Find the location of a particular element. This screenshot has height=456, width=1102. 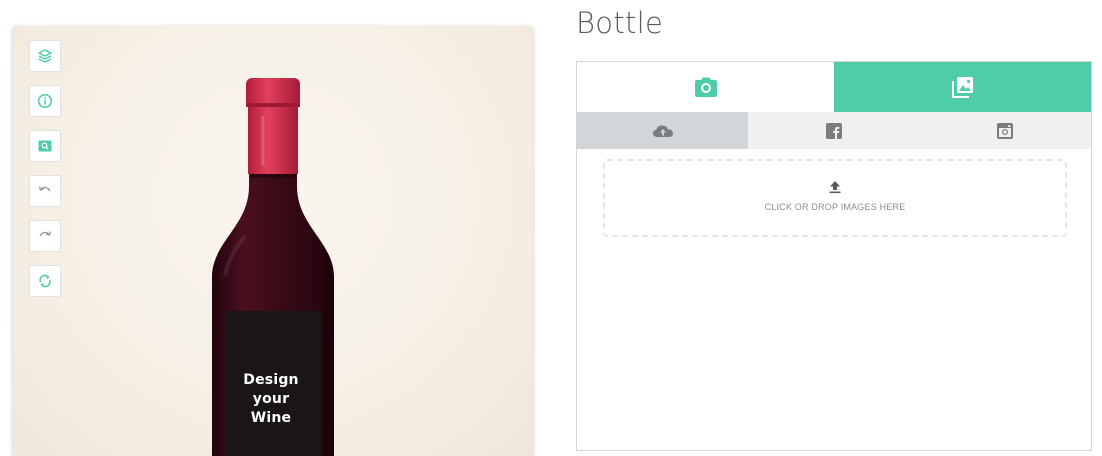

refresh-button is located at coordinates (45, 281).